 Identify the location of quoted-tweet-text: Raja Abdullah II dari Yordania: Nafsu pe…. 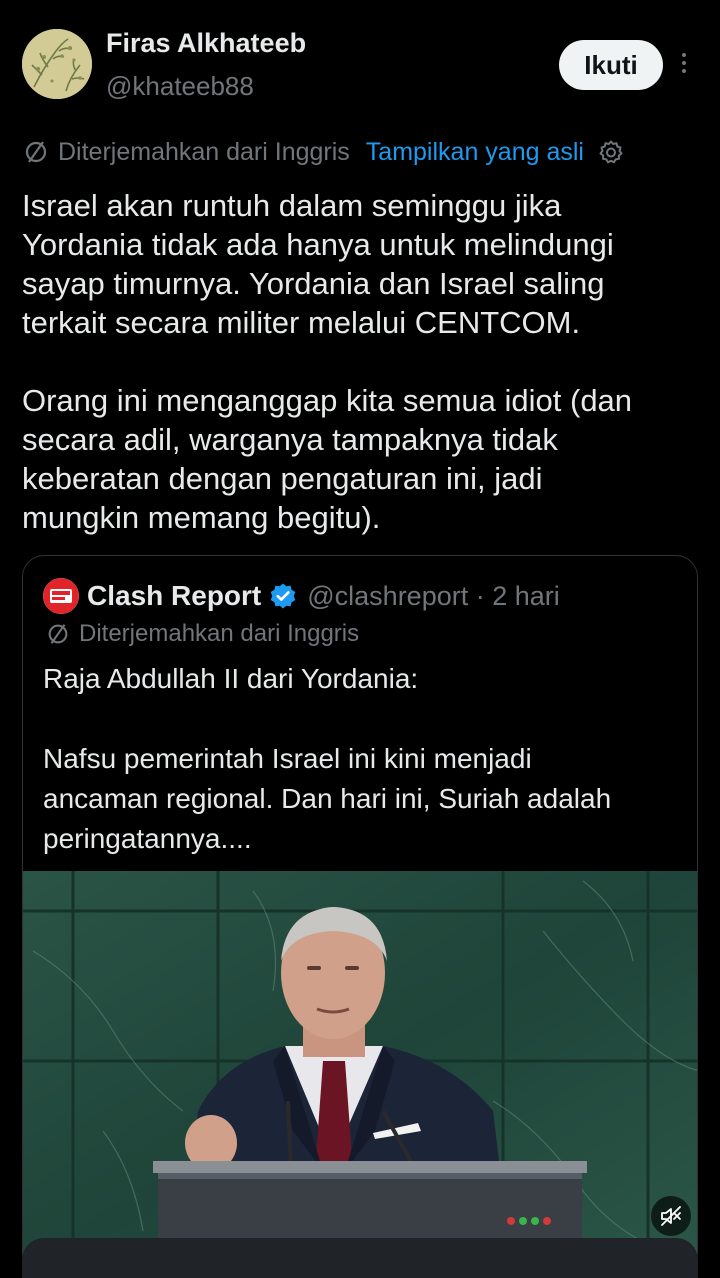
(327, 758).